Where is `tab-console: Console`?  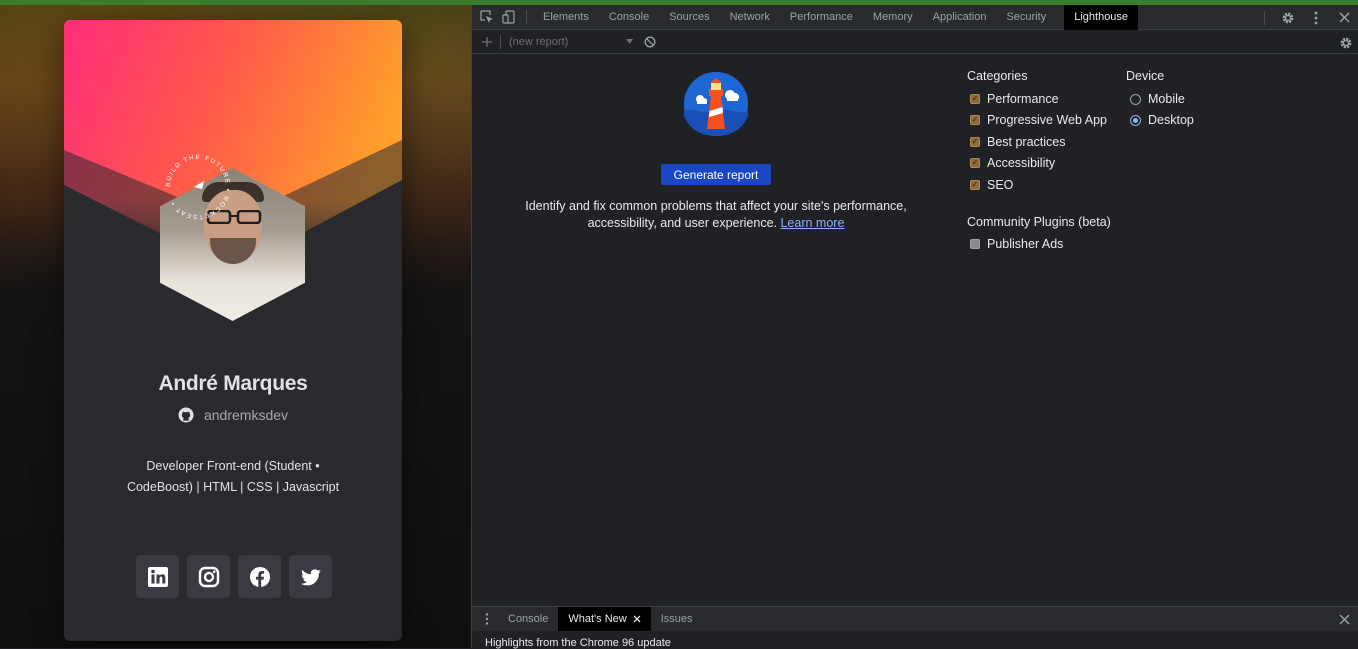
tab-console: Console is located at coordinates (629, 17).